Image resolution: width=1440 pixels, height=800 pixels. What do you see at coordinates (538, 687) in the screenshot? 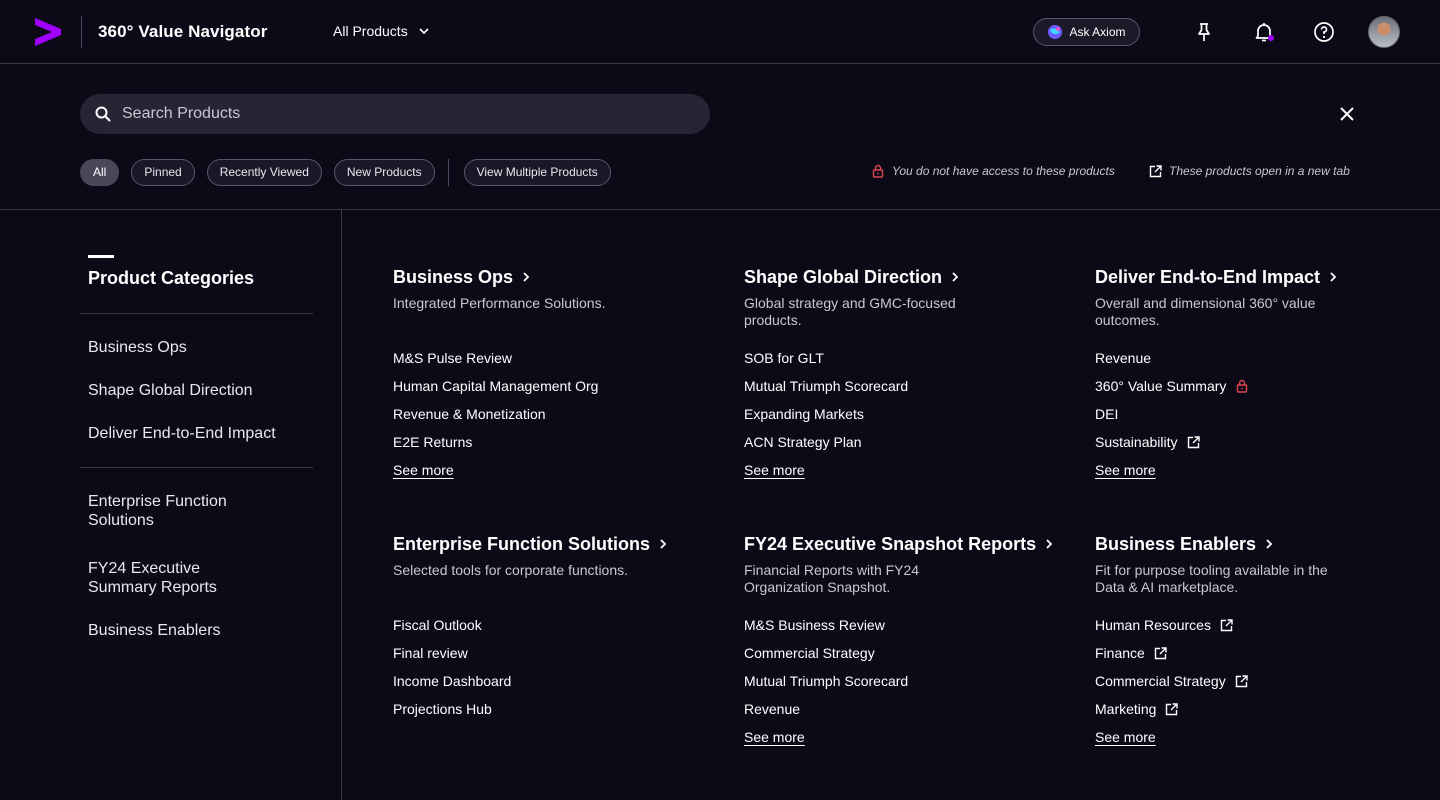
I see `product-item: Income Dashboard` at bounding box center [538, 687].